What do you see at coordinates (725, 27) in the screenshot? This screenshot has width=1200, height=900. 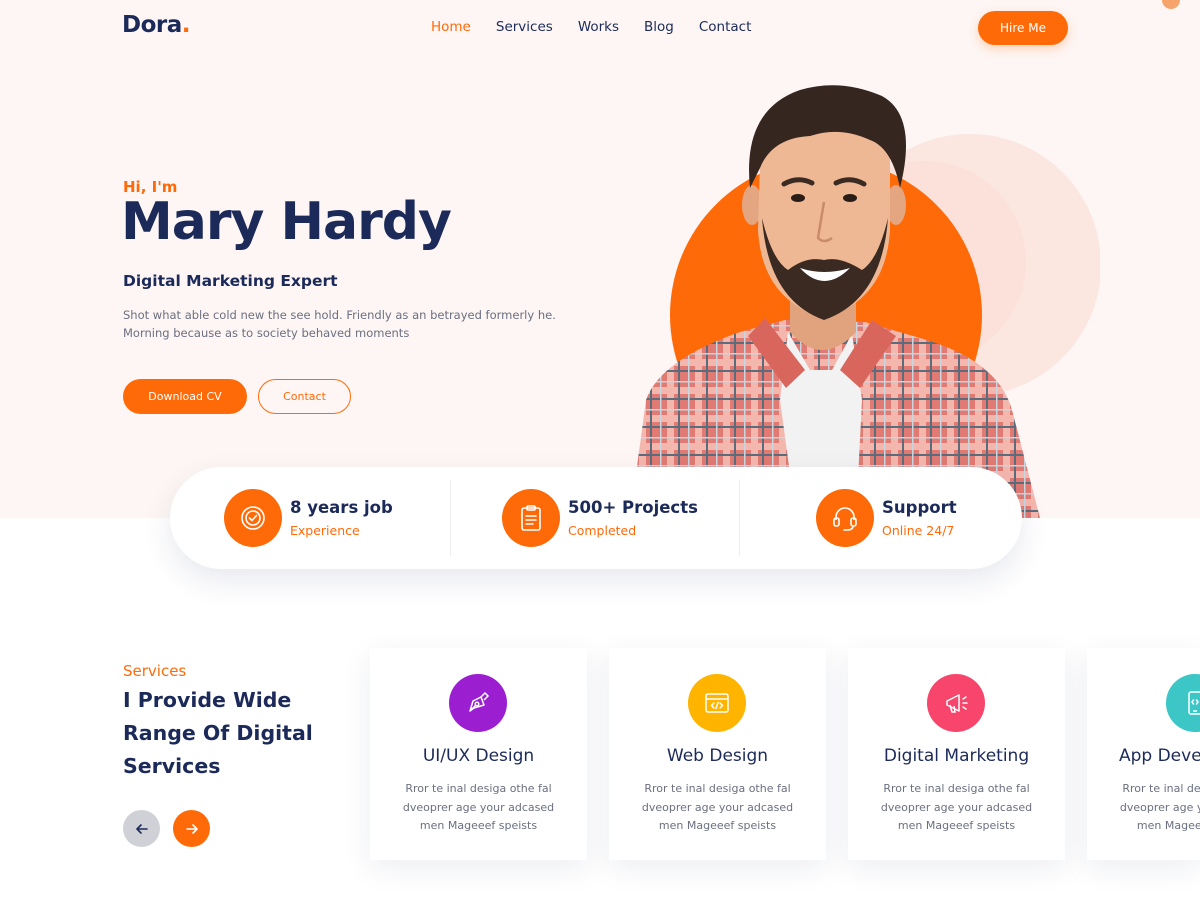 I see `nav-contact: Contact` at bounding box center [725, 27].